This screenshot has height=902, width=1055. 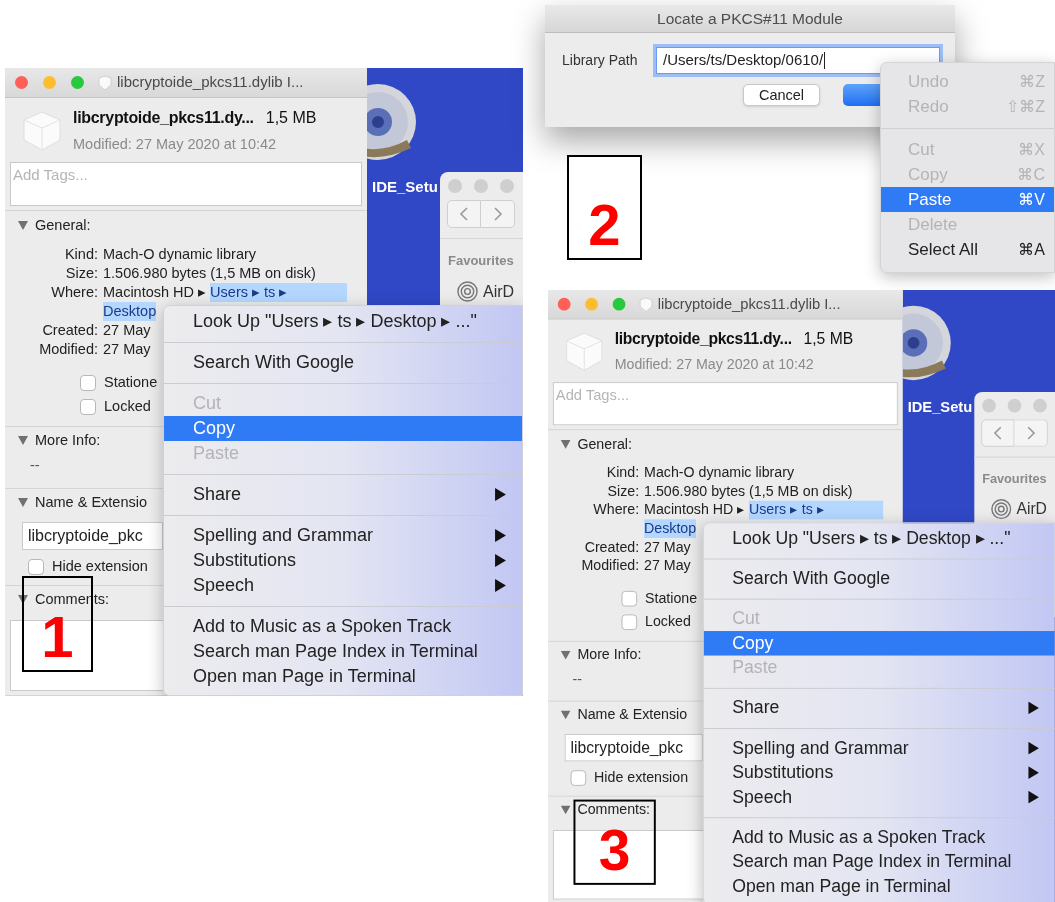 I want to click on section-heading: Comments:, so click(x=614, y=809).